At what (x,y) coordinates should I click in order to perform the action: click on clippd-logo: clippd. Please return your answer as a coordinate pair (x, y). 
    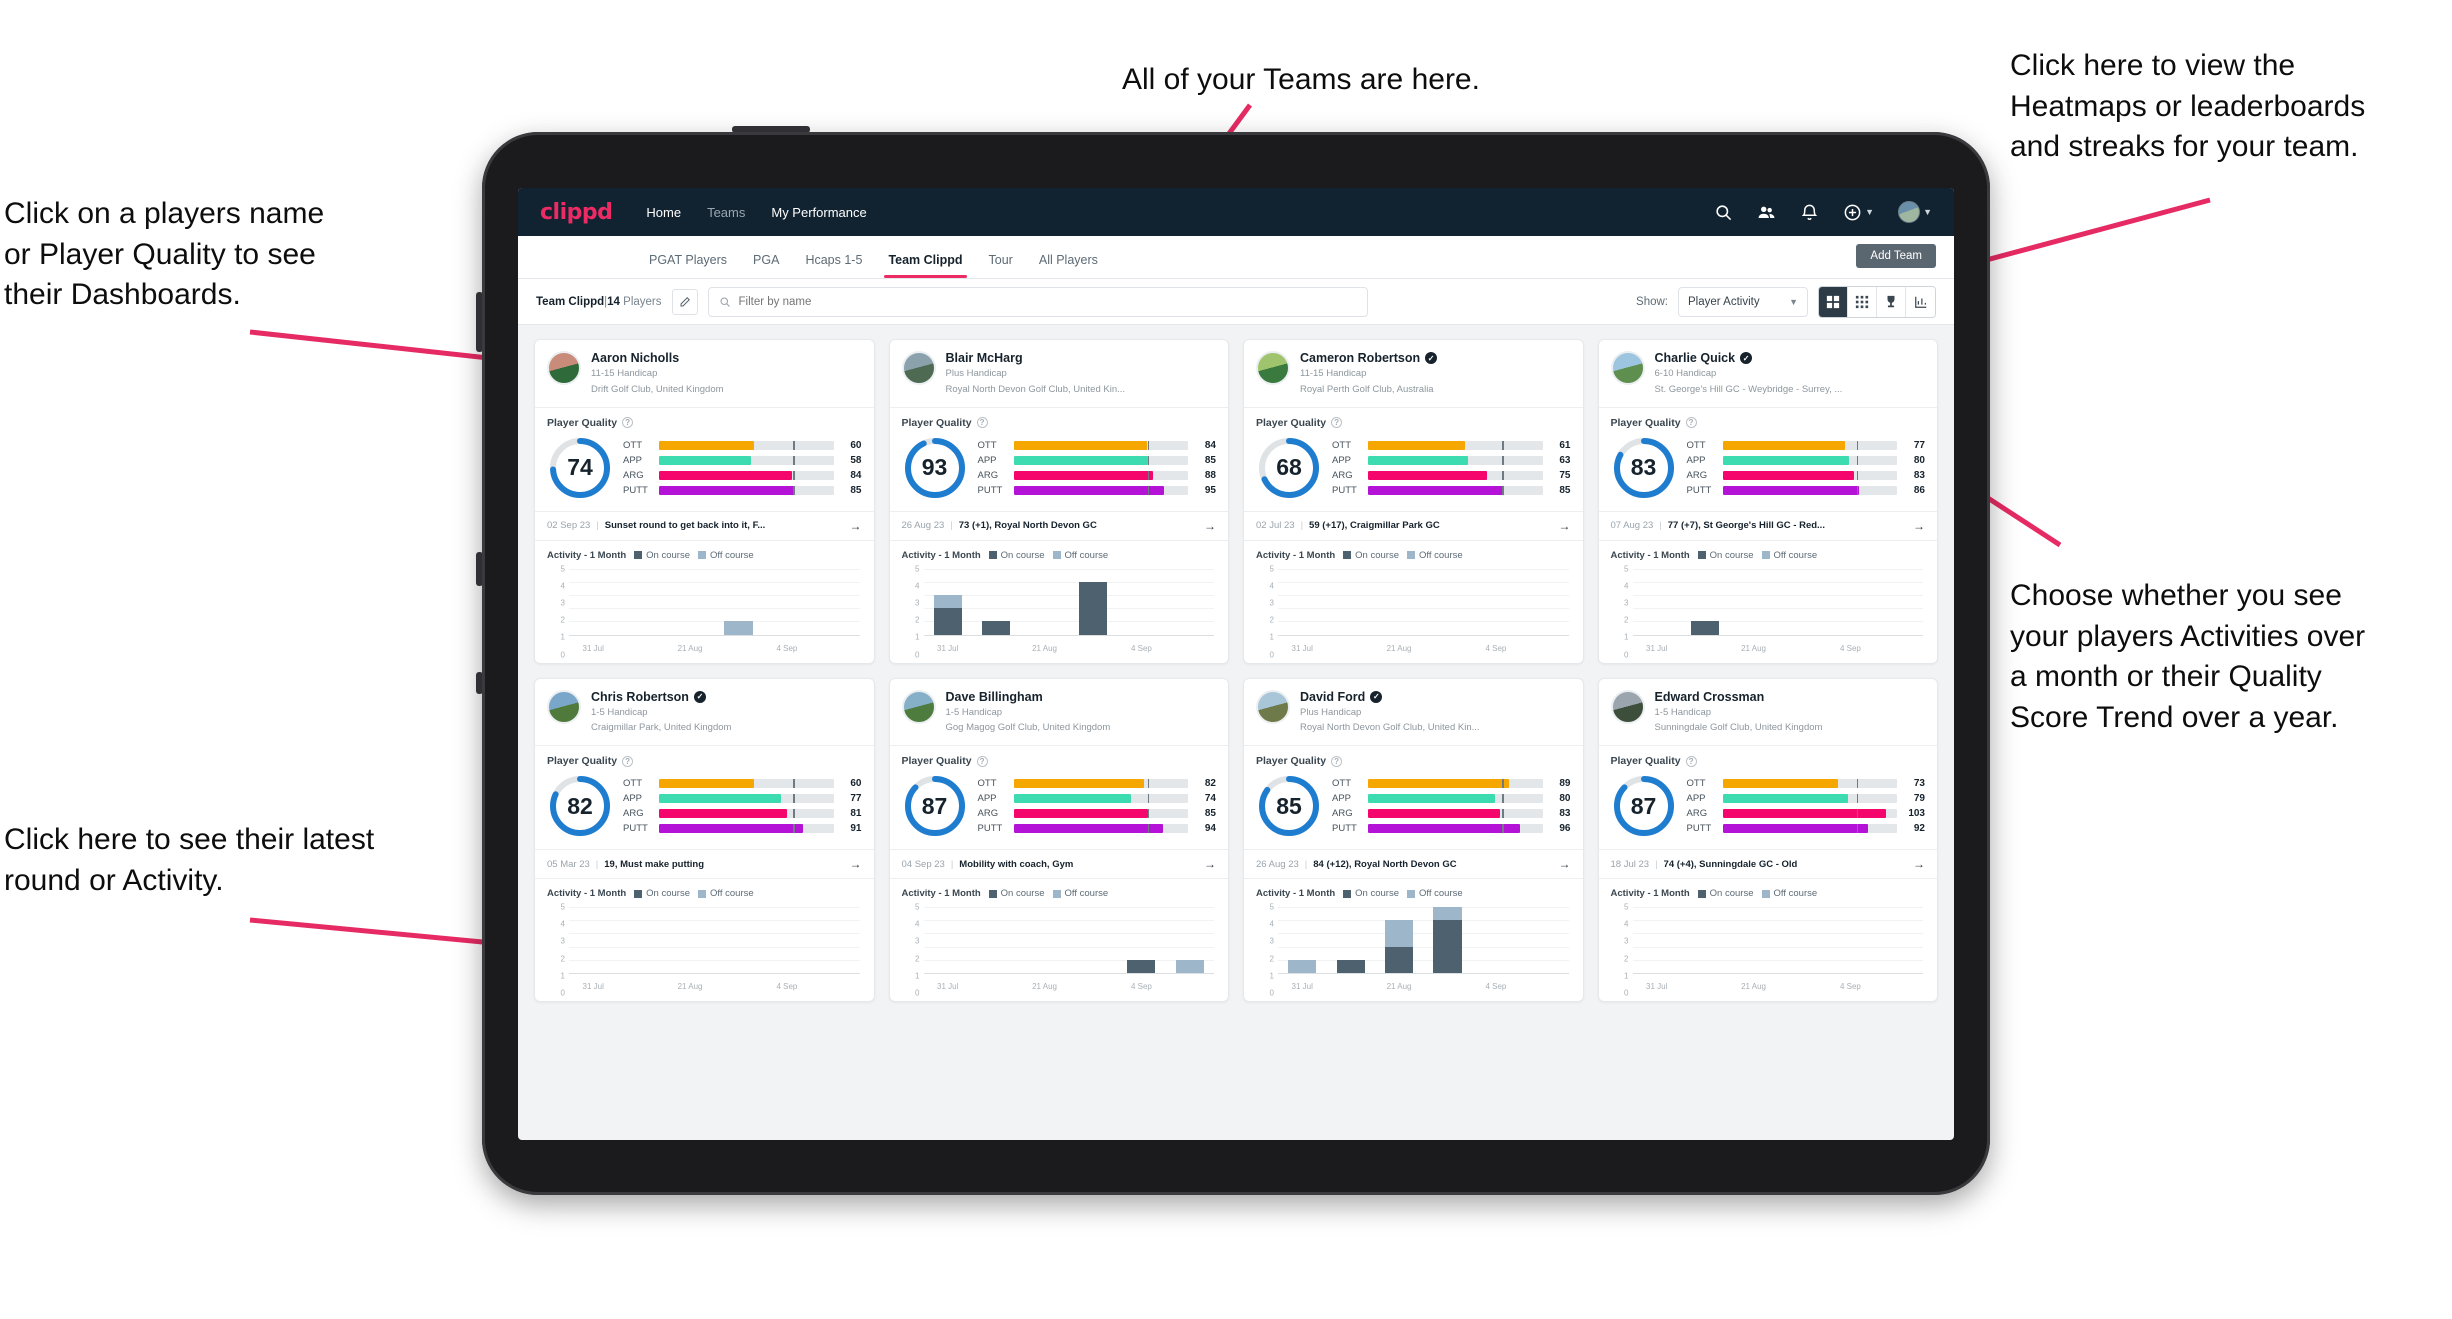
    Looking at the image, I should click on (576, 212).